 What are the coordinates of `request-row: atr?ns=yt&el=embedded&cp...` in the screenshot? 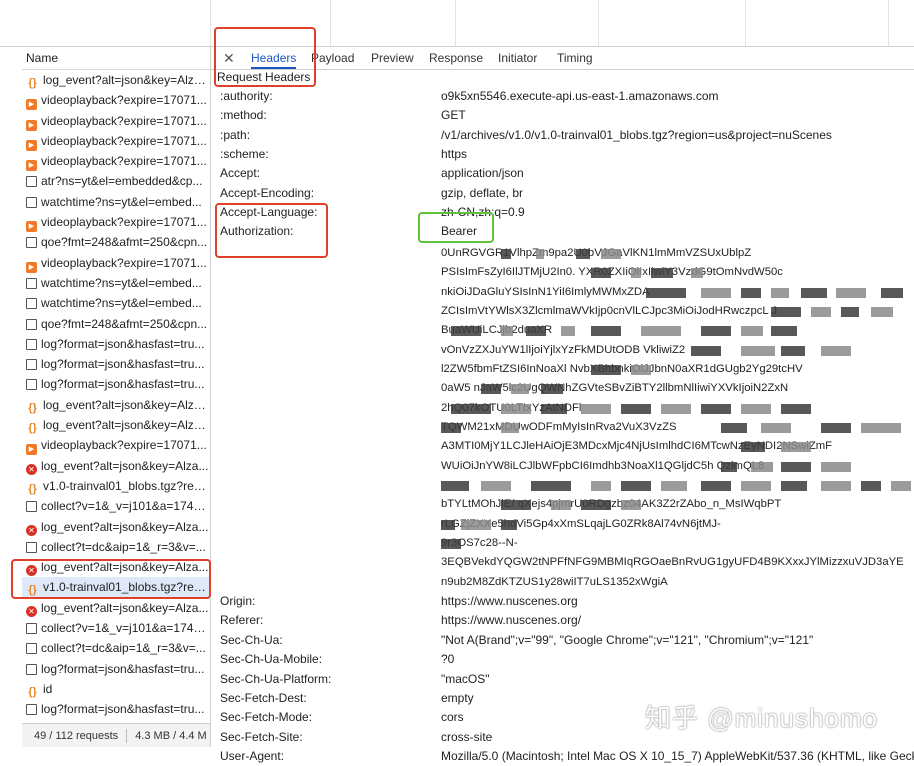 It's located at (116, 181).